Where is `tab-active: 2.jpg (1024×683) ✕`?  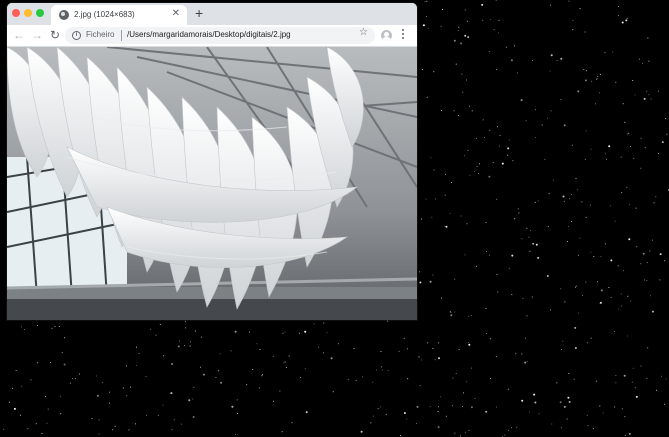
tab-active: 2.jpg (1024×683) ✕ is located at coordinates (119, 15).